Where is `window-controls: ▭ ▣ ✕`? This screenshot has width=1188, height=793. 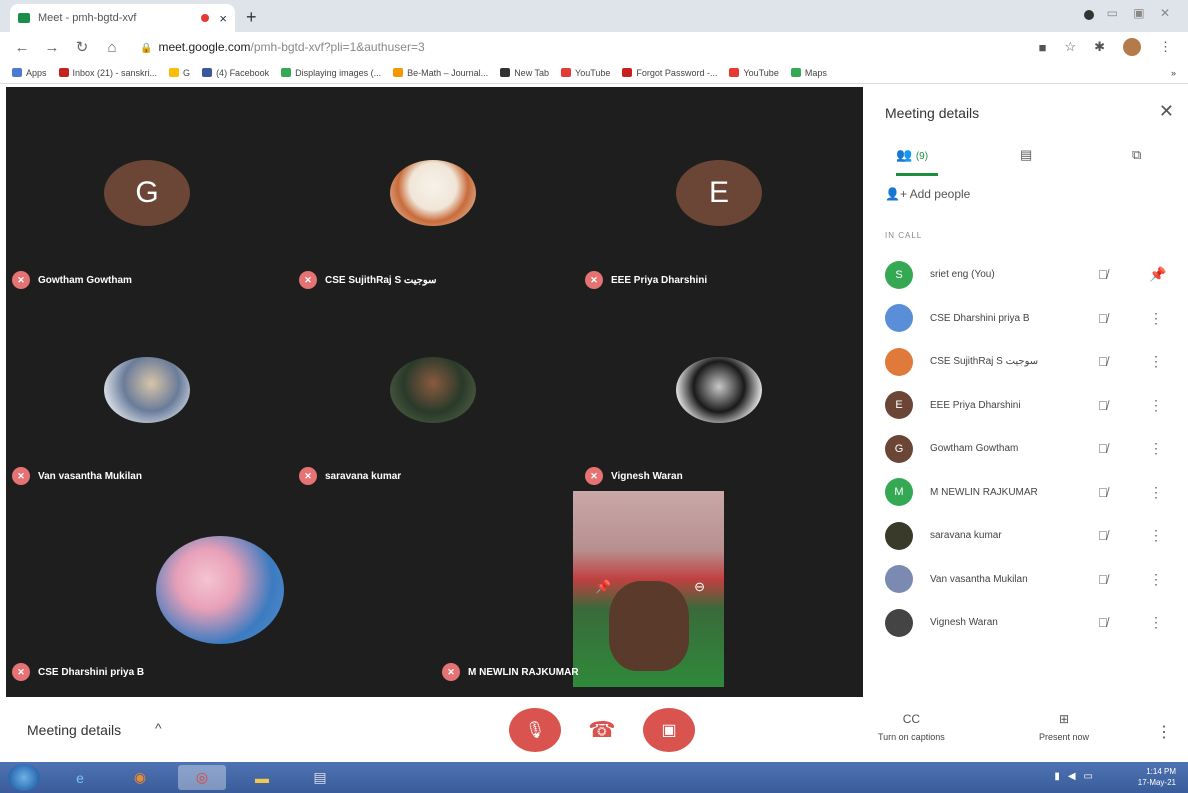
window-controls: ▭ ▣ ✕ is located at coordinates (1141, 13).